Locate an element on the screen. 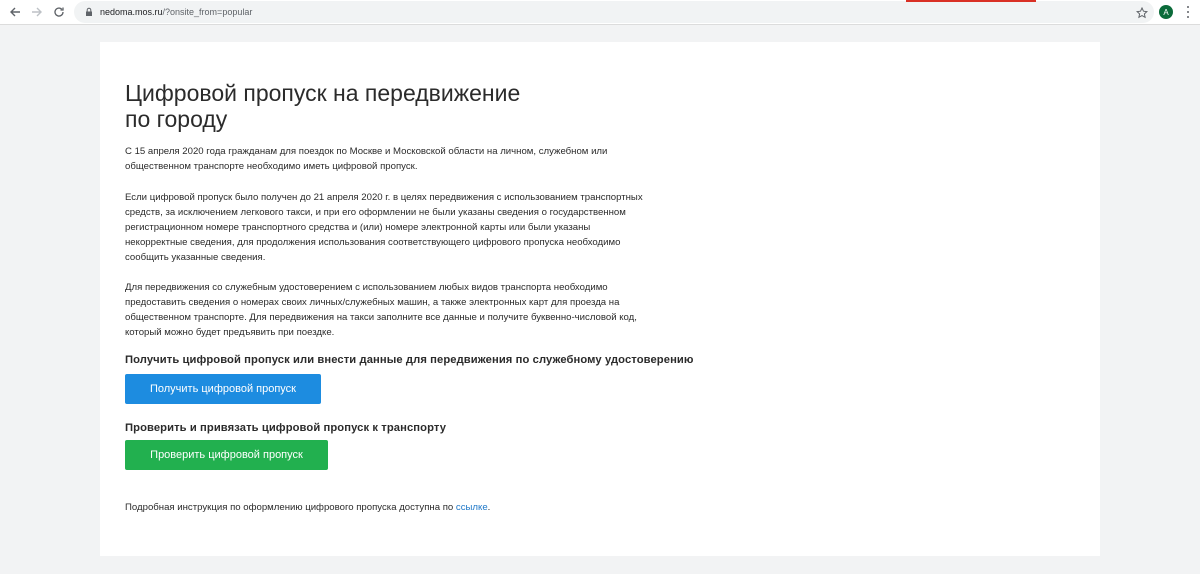  reload-icon is located at coordinates (59, 12).